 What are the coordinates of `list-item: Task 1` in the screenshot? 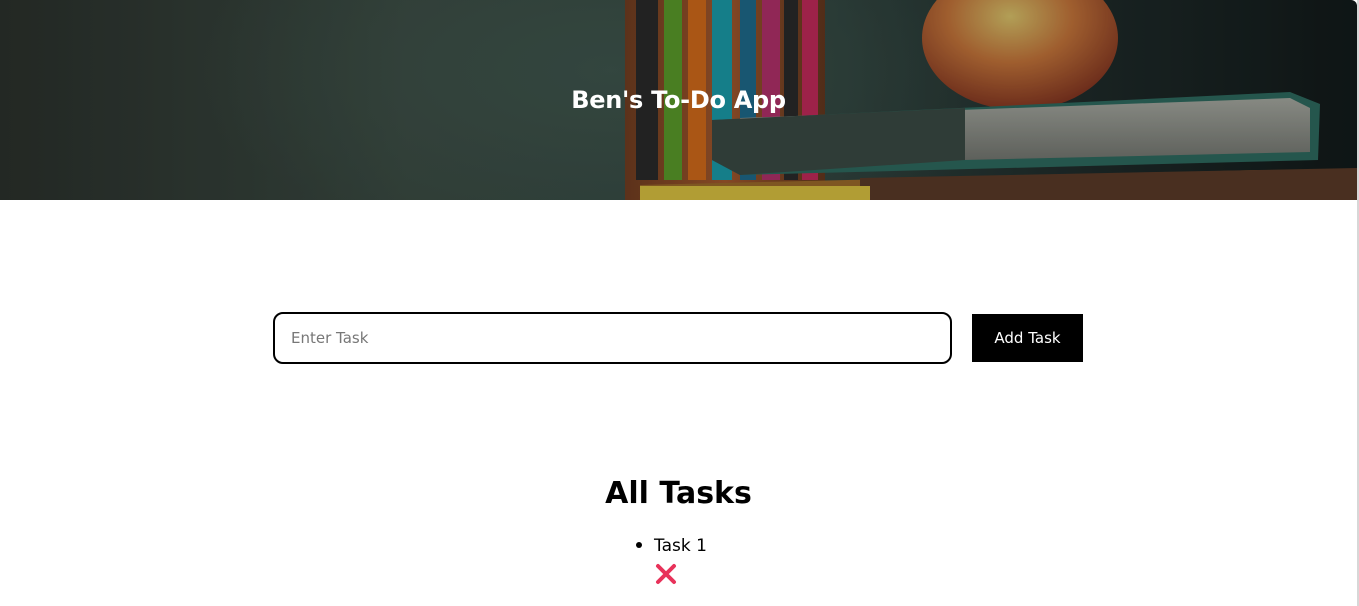 It's located at (671, 560).